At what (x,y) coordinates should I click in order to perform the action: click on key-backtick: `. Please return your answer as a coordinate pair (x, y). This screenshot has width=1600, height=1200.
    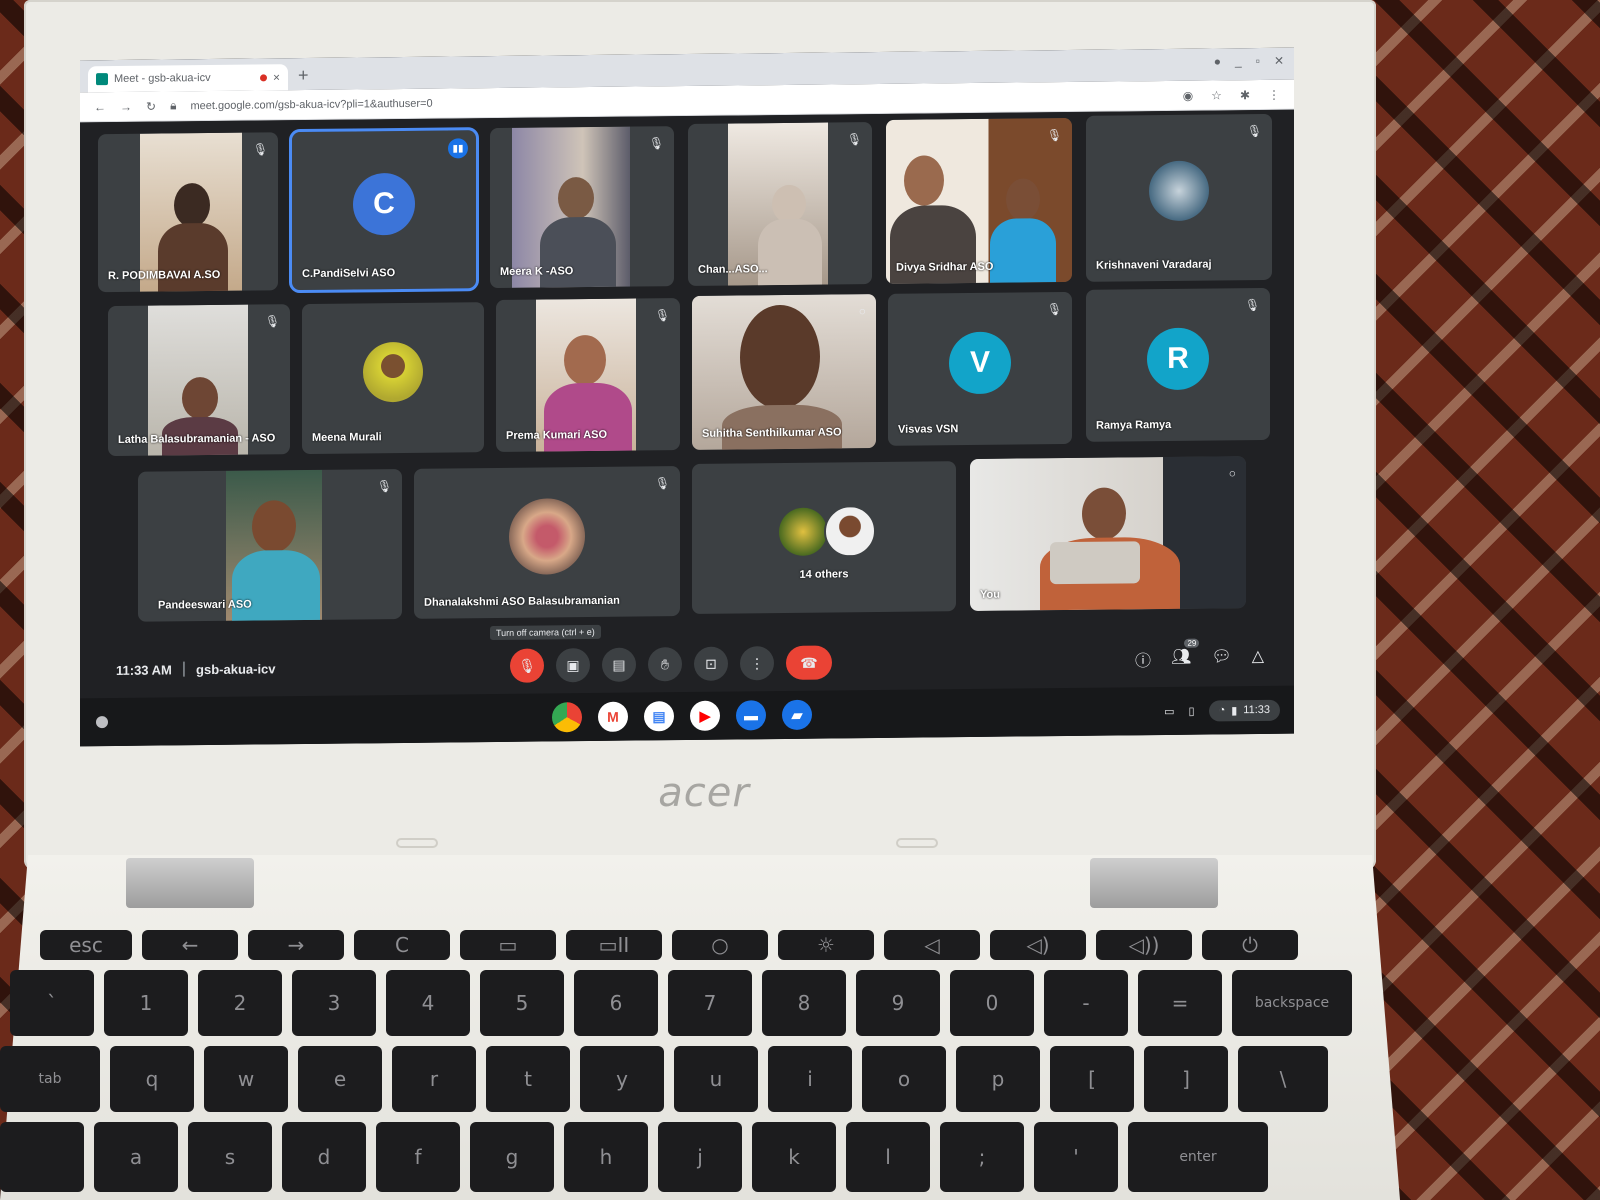
    Looking at the image, I should click on (52, 1003).